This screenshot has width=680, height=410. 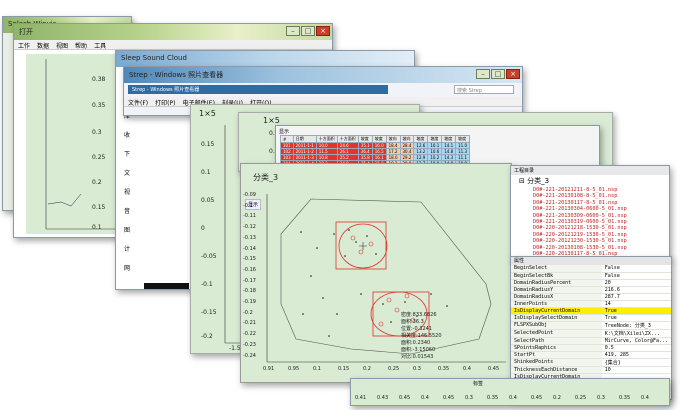 I want to click on x-tick: 0.4, so click(x=425, y=398).